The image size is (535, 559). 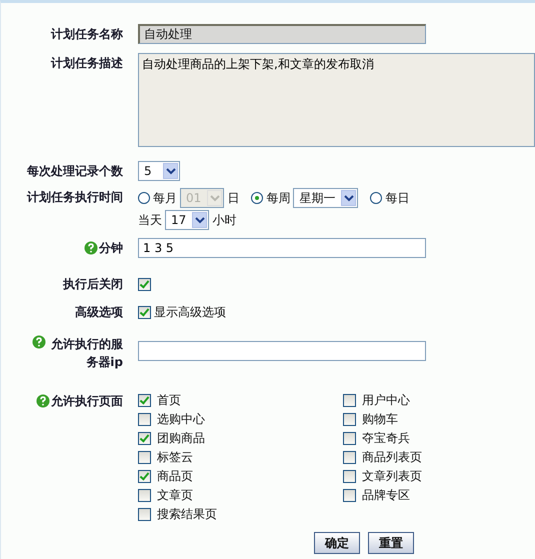 I want to click on checkbox-label: 购物车, so click(x=380, y=419).